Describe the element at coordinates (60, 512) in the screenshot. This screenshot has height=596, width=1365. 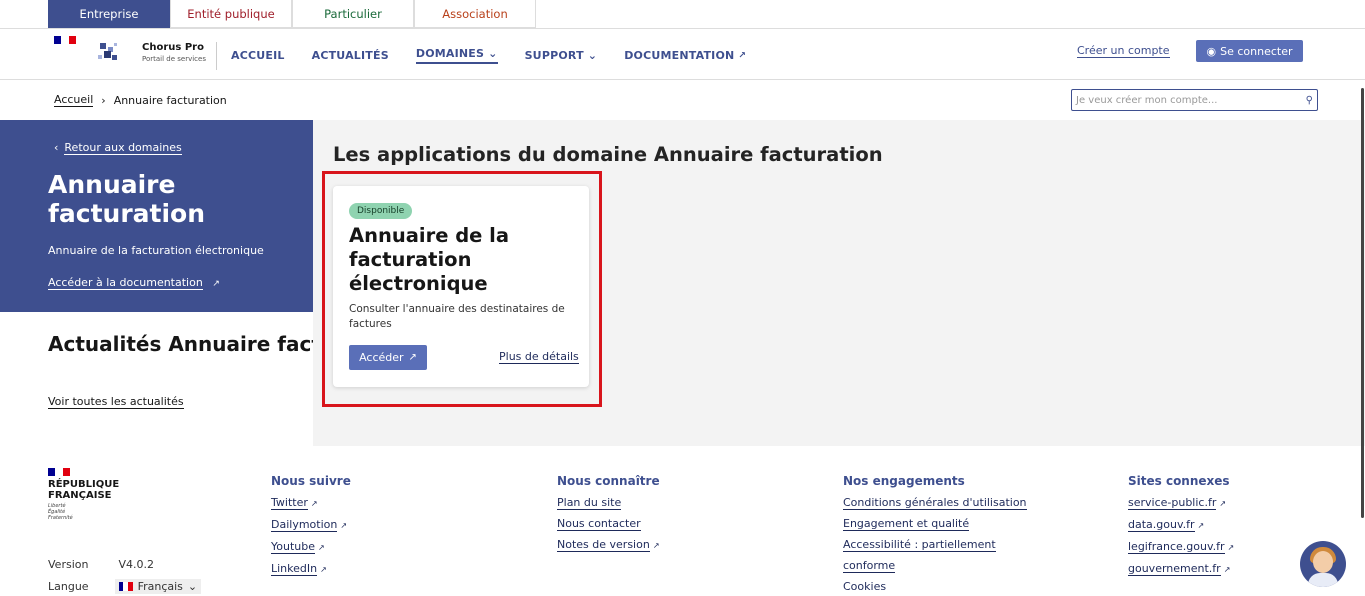
I see `republique-motto: Liberté Égalité Fraternité` at that location.